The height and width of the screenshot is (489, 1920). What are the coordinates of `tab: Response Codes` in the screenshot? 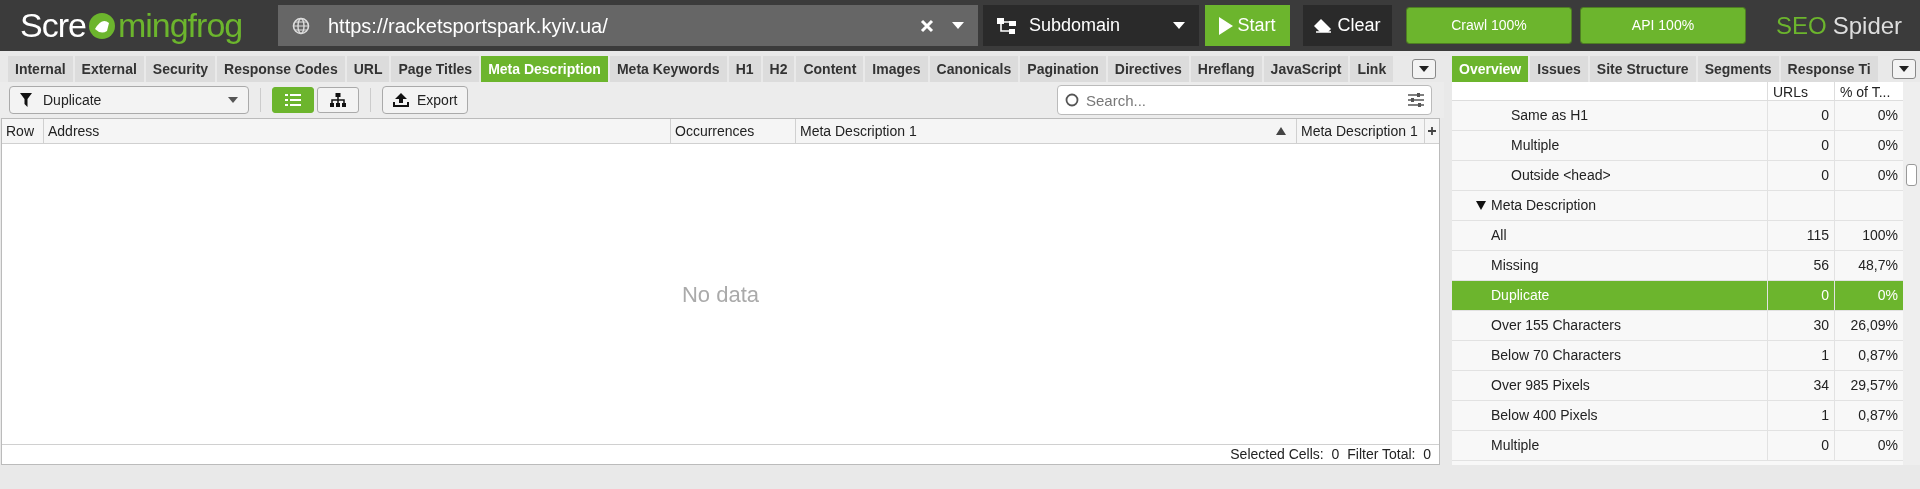 It's located at (281, 69).